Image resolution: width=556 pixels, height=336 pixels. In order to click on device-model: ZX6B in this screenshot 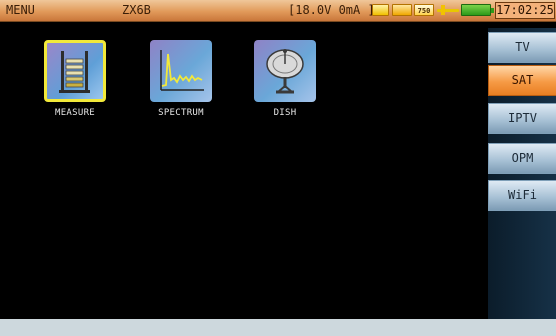, I will do `click(136, 10)`.